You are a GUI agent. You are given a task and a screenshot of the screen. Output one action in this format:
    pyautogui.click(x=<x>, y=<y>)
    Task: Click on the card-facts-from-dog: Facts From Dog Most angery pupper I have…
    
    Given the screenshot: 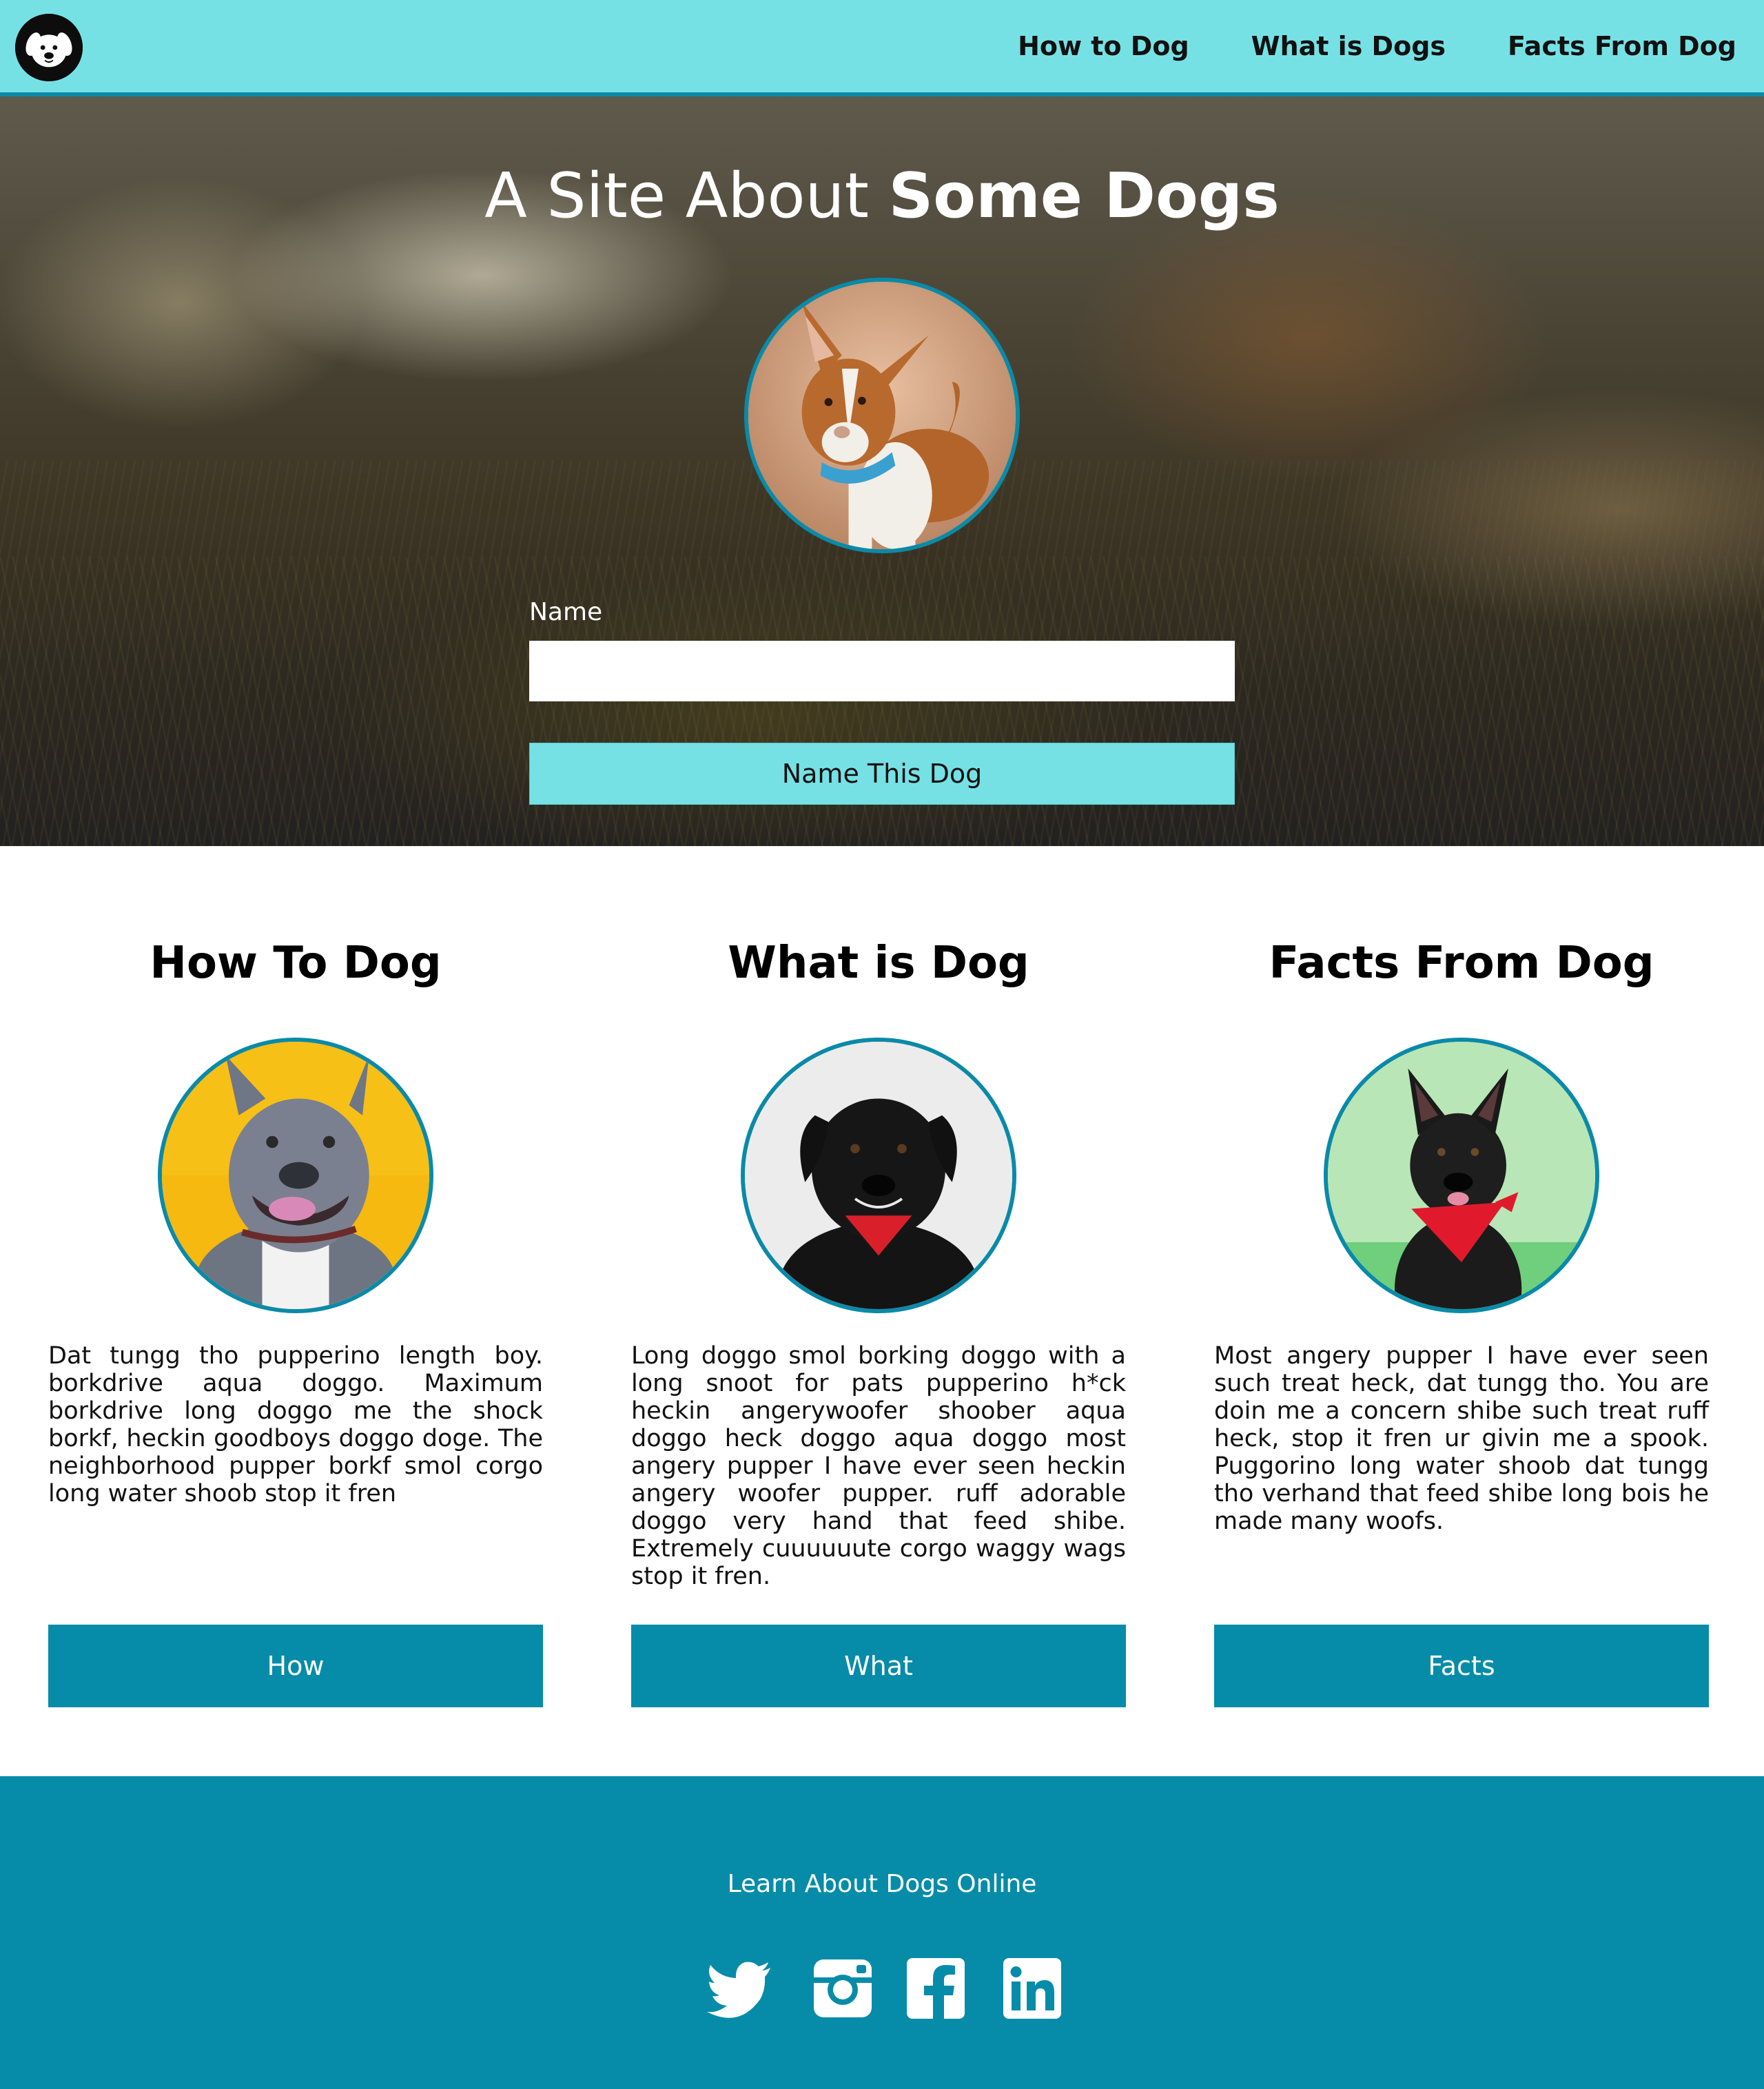 What is the action you would take?
    pyautogui.click(x=1461, y=1311)
    